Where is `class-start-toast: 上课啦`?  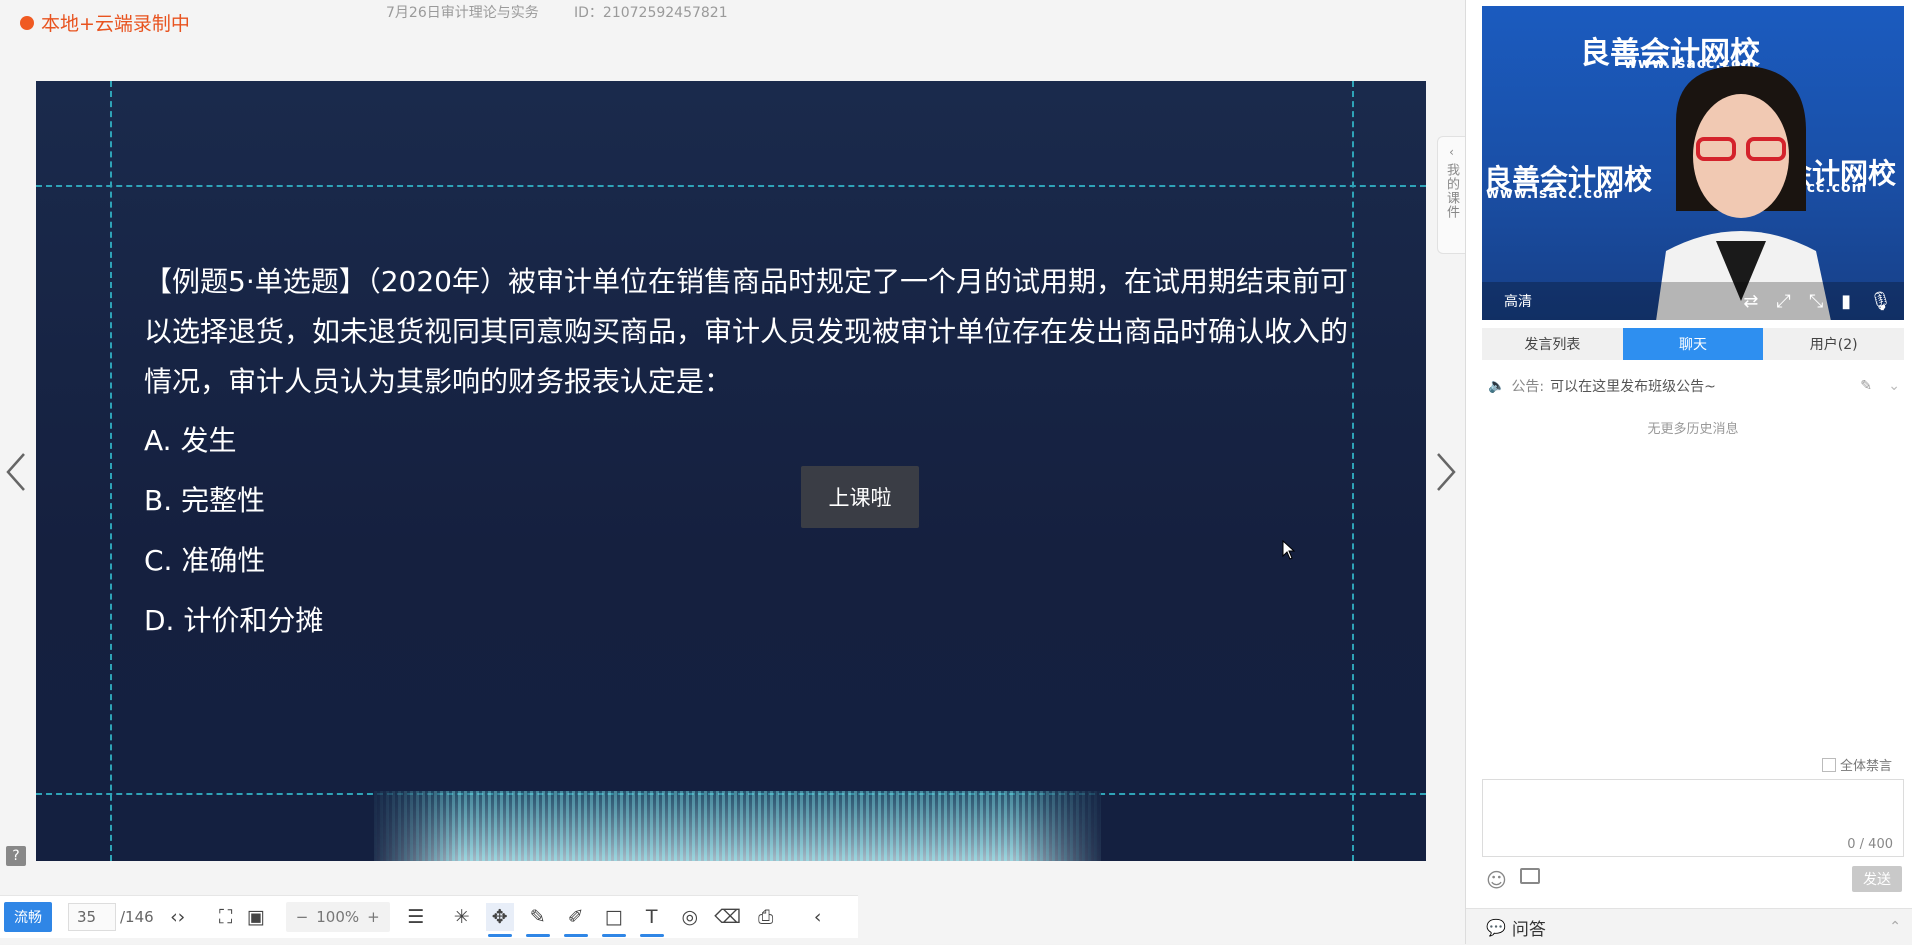 class-start-toast: 上课啦 is located at coordinates (860, 497).